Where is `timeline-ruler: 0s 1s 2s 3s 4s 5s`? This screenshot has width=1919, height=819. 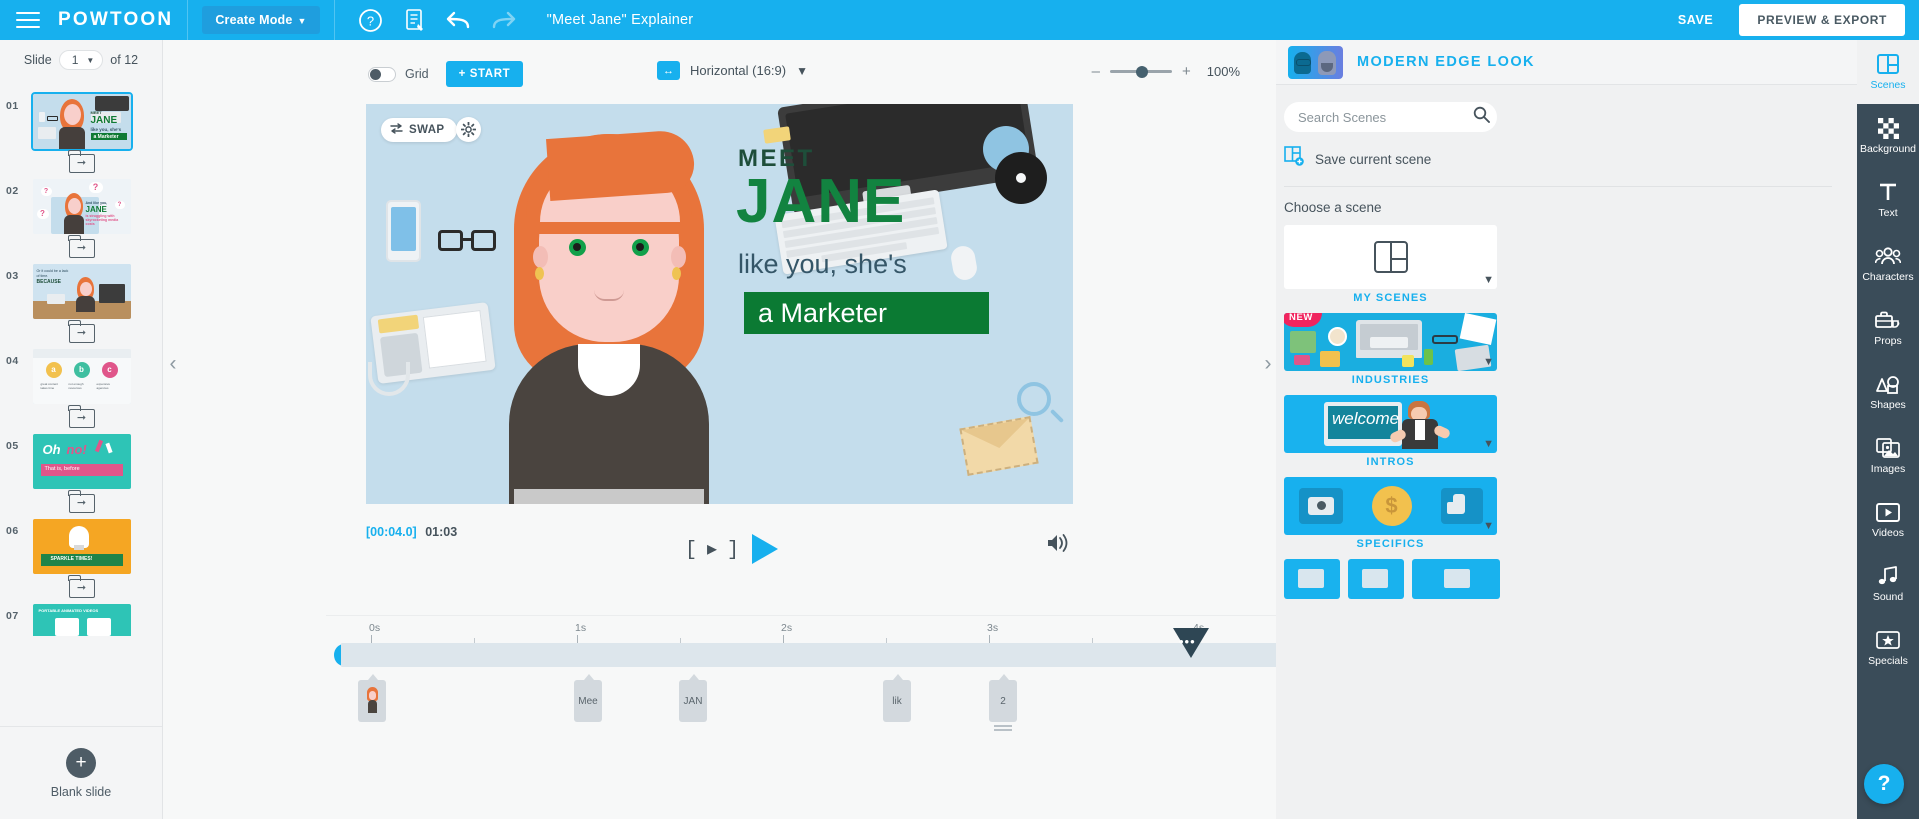 timeline-ruler: 0s 1s 2s 3s 4s 5s is located at coordinates (878, 633).